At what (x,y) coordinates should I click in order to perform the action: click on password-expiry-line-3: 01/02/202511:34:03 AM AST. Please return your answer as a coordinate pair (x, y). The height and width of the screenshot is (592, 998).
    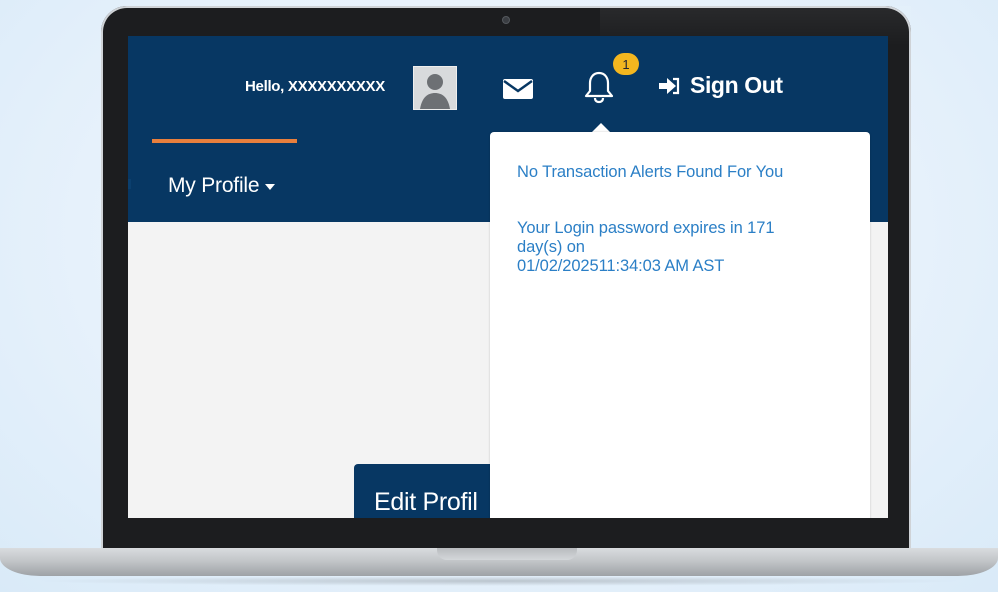
    Looking at the image, I should click on (621, 266).